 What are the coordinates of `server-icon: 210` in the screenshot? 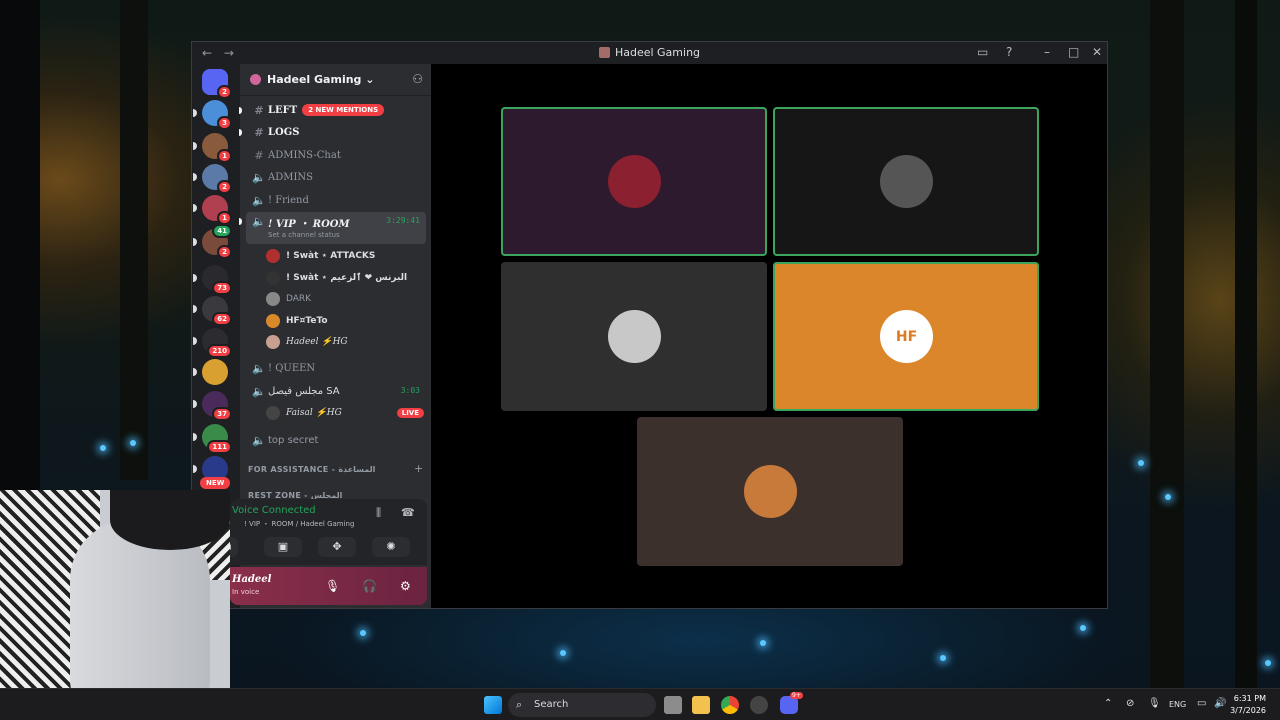 It's located at (212, 343).